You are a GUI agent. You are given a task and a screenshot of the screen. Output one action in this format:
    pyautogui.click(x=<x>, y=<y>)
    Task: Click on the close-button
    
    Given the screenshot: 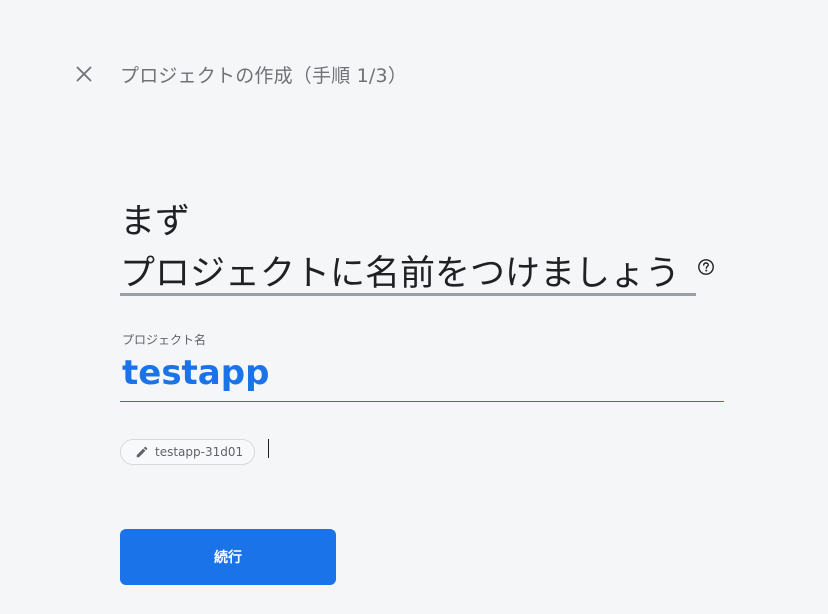 What is the action you would take?
    pyautogui.click(x=84, y=74)
    